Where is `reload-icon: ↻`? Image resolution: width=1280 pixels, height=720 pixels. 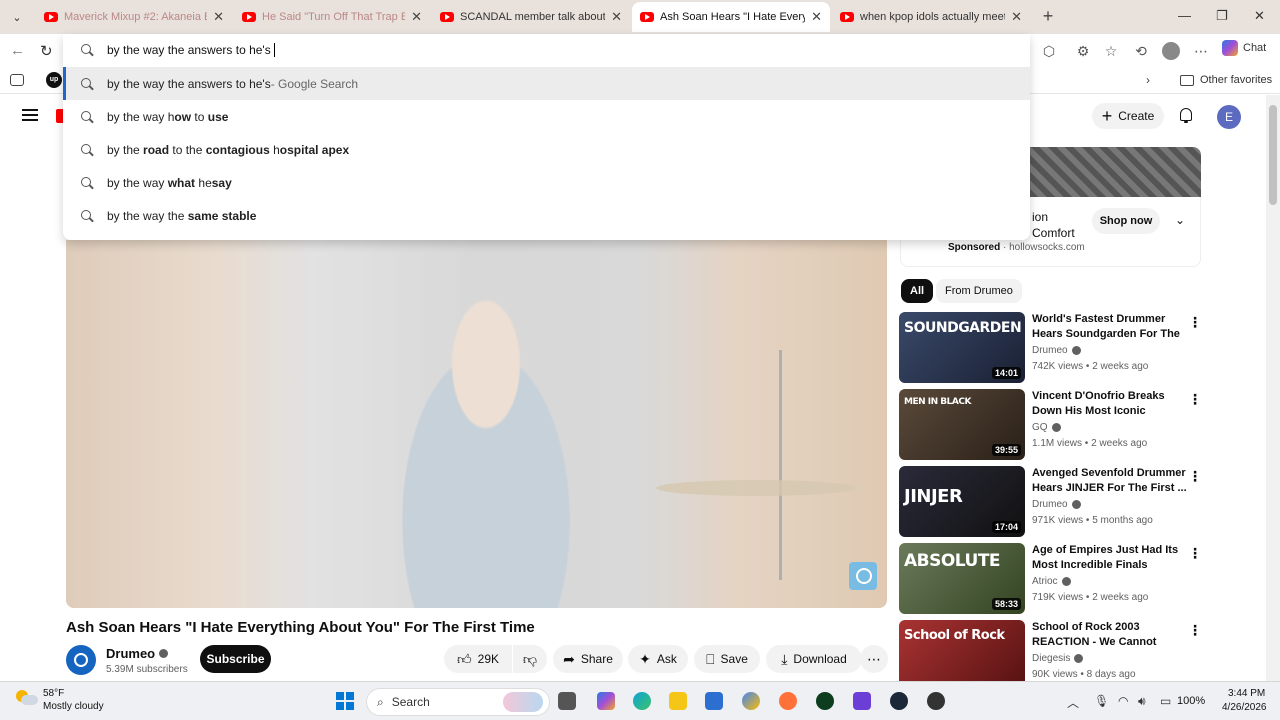 reload-icon: ↻ is located at coordinates (46, 51).